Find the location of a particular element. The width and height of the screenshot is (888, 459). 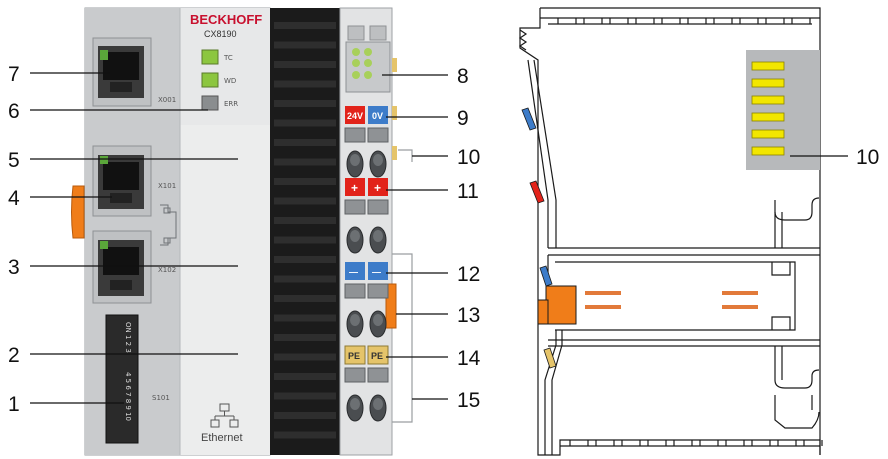

callout-15: 15 is located at coordinates (468, 400).